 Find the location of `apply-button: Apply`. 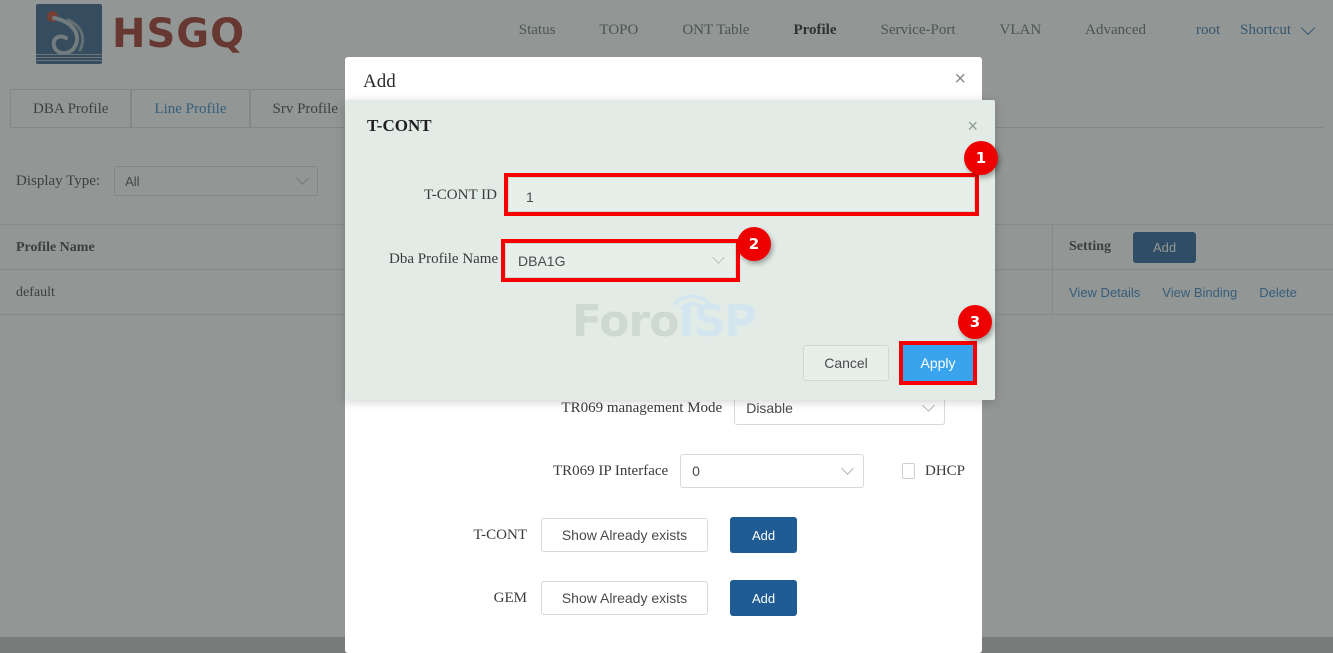

apply-button: Apply is located at coordinates (938, 363).